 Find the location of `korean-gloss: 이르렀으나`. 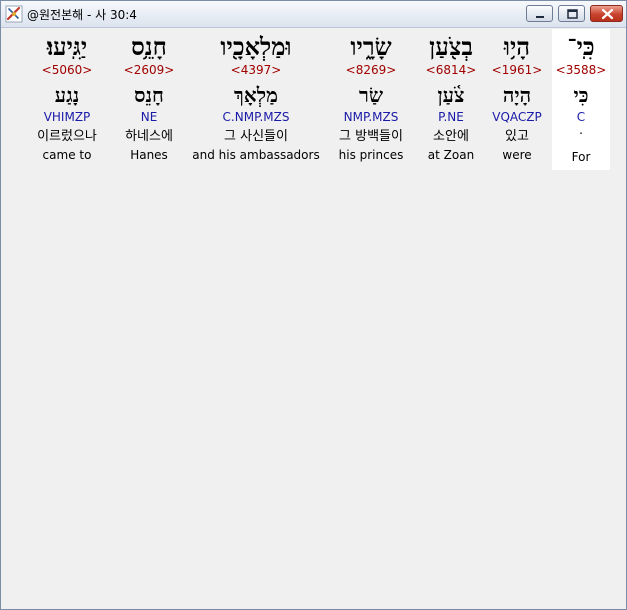

korean-gloss: 이르렀으나 is located at coordinates (67, 136).